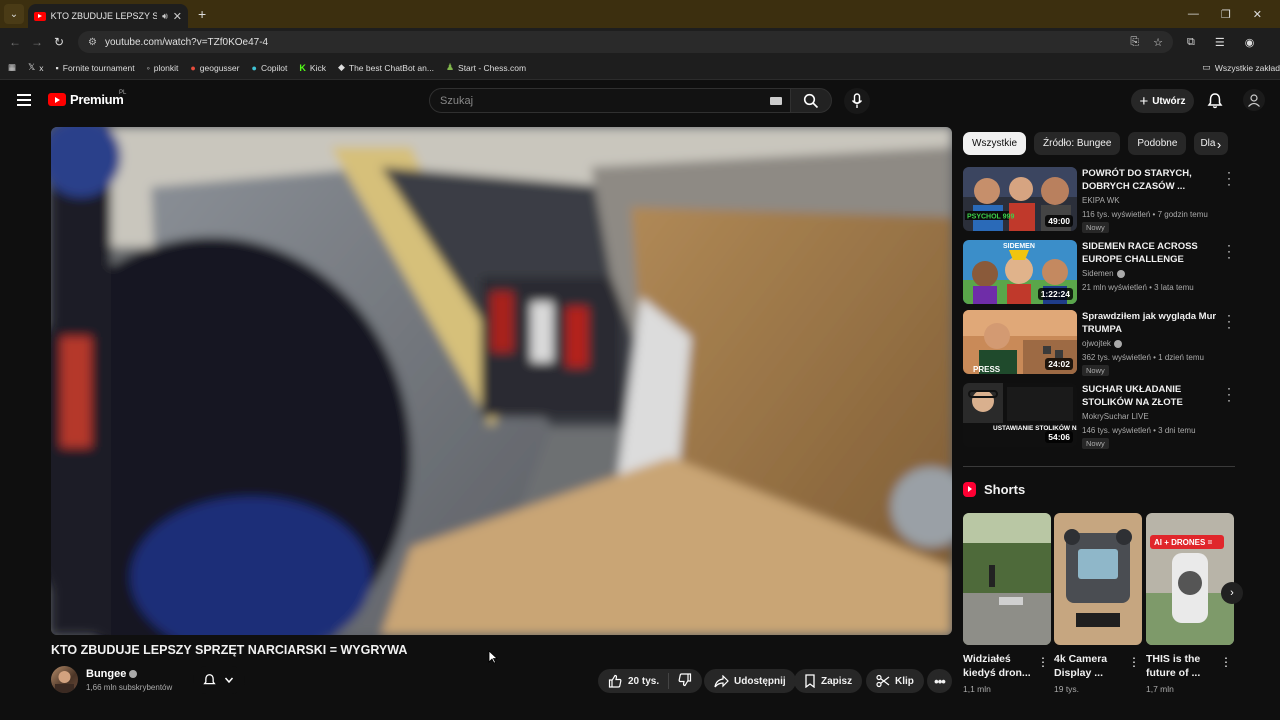 This screenshot has width=1280, height=720. Describe the element at coordinates (1134, 42) in the screenshot. I see `cast-icon: ⎘` at that location.